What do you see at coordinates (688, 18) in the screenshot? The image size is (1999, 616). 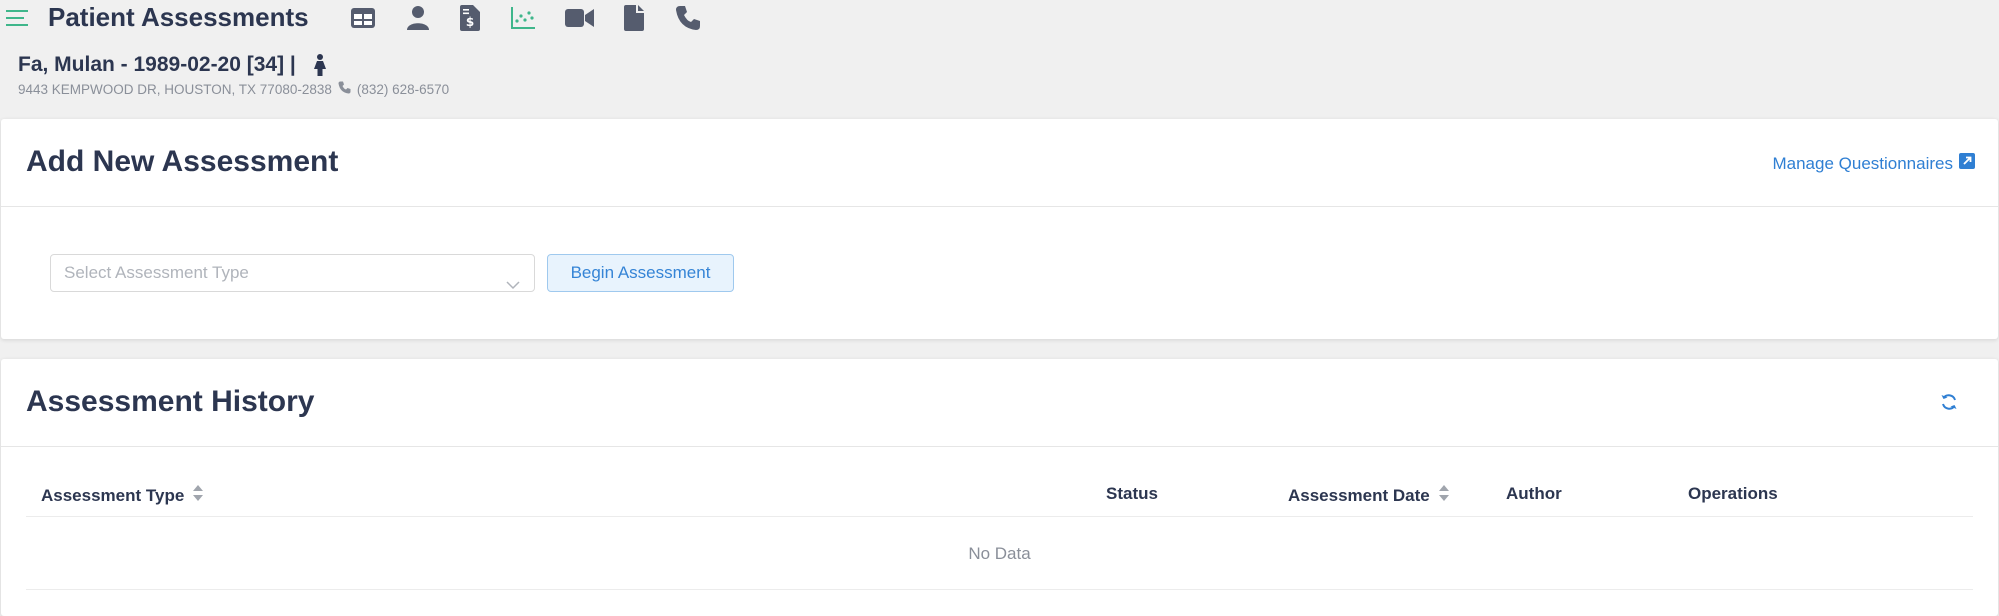 I see `phone-icon` at bounding box center [688, 18].